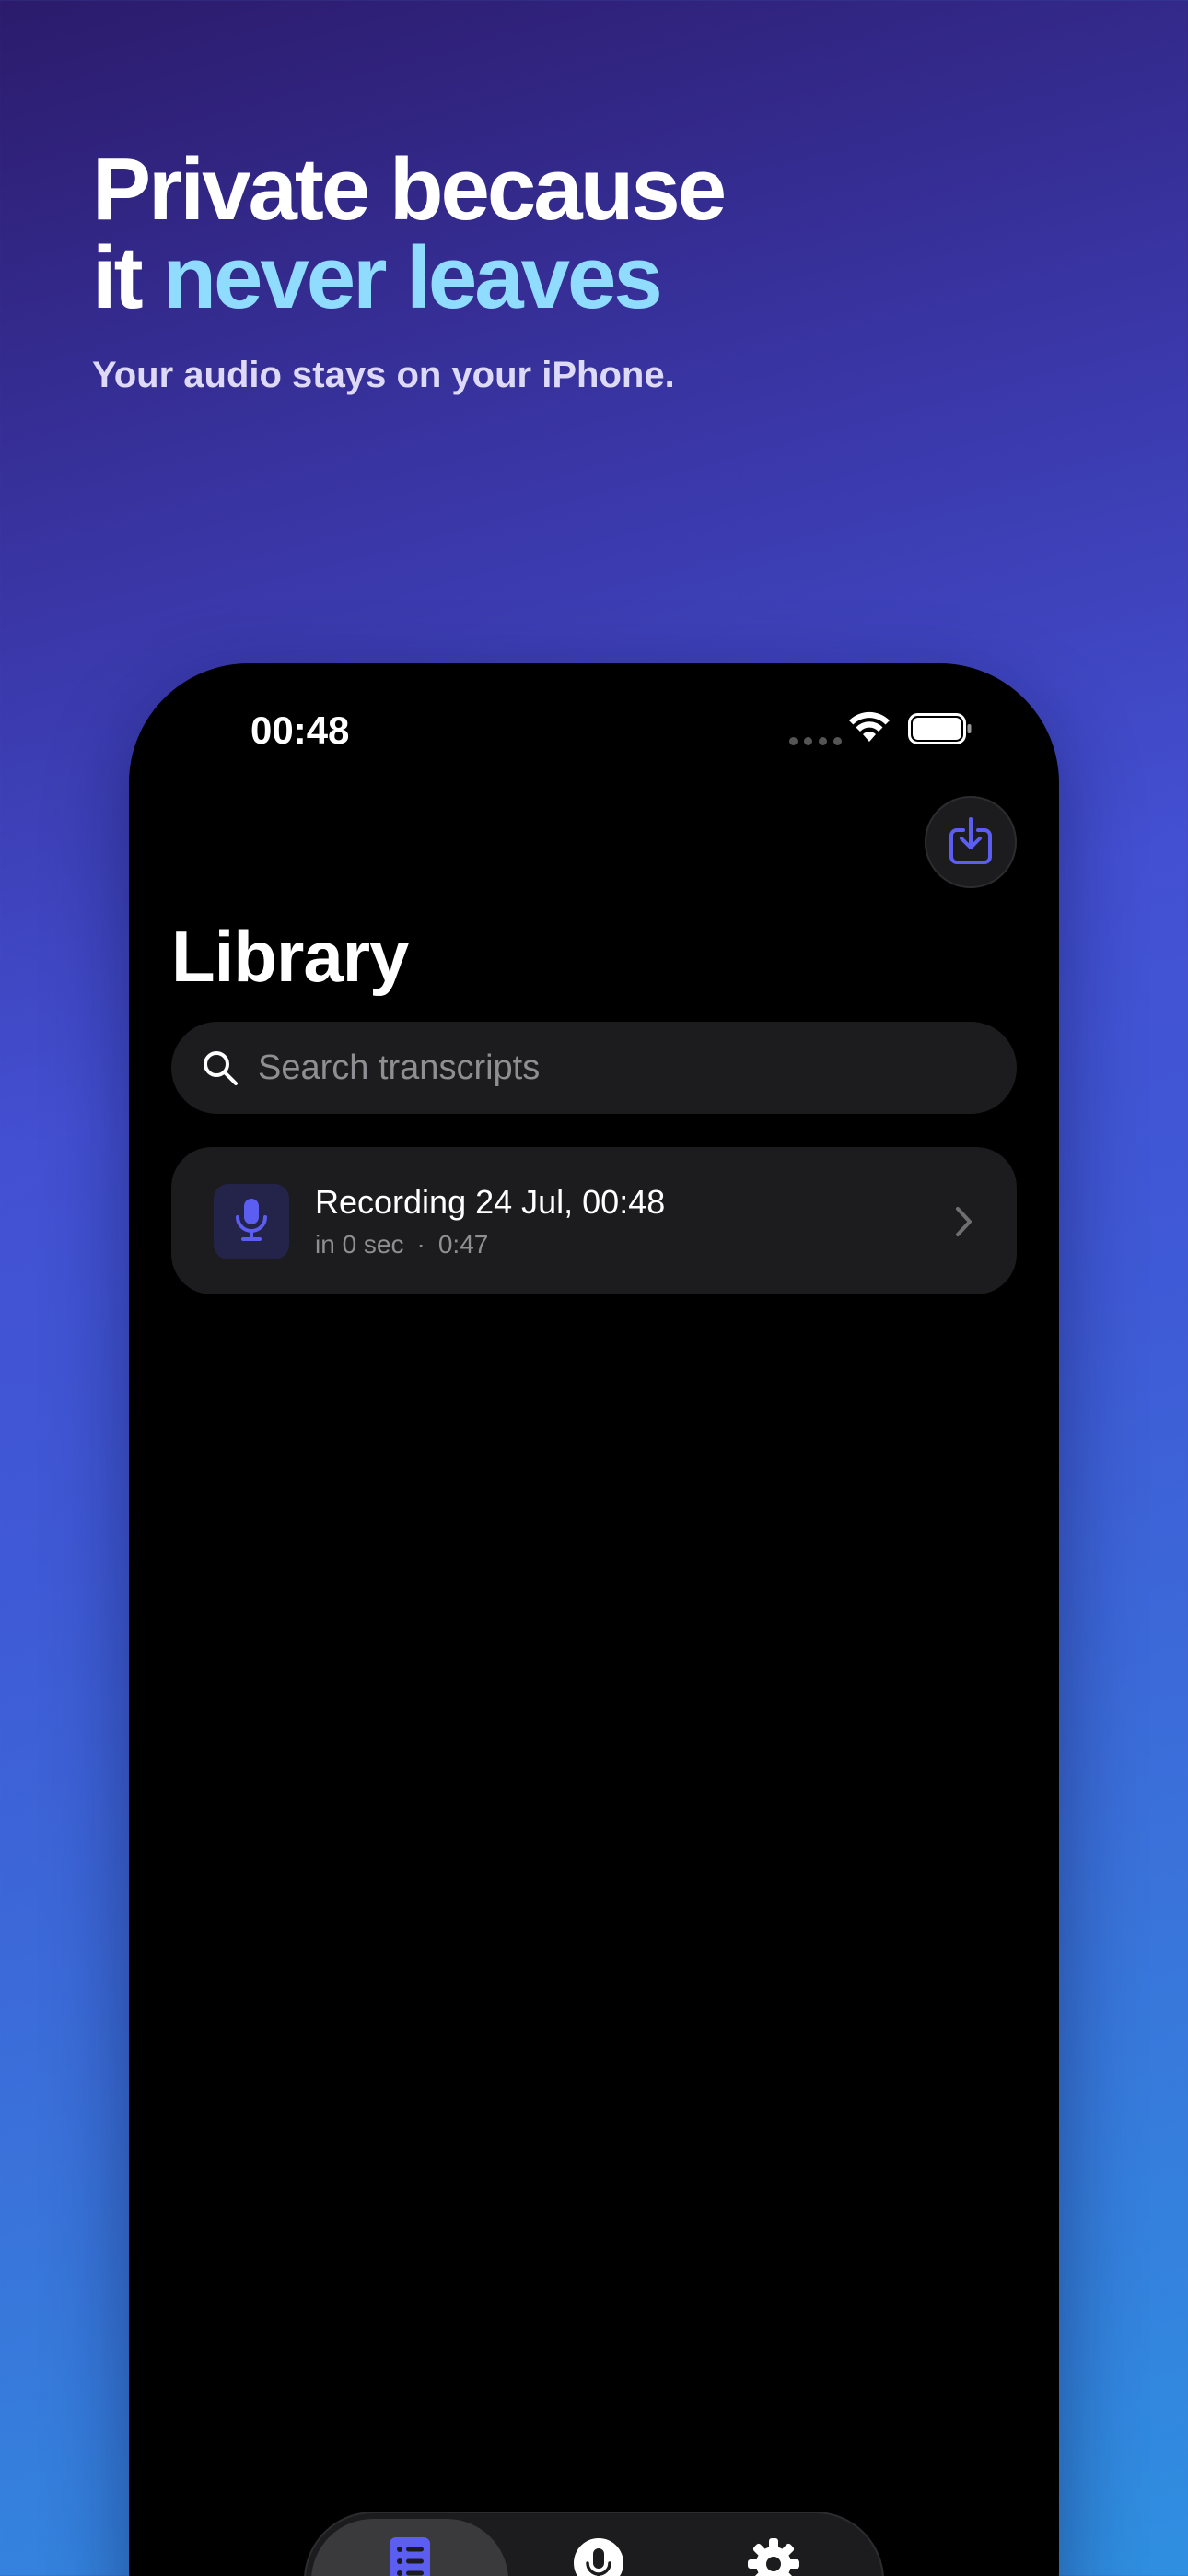  What do you see at coordinates (463, 1244) in the screenshot?
I see `recording-duration: 0:47` at bounding box center [463, 1244].